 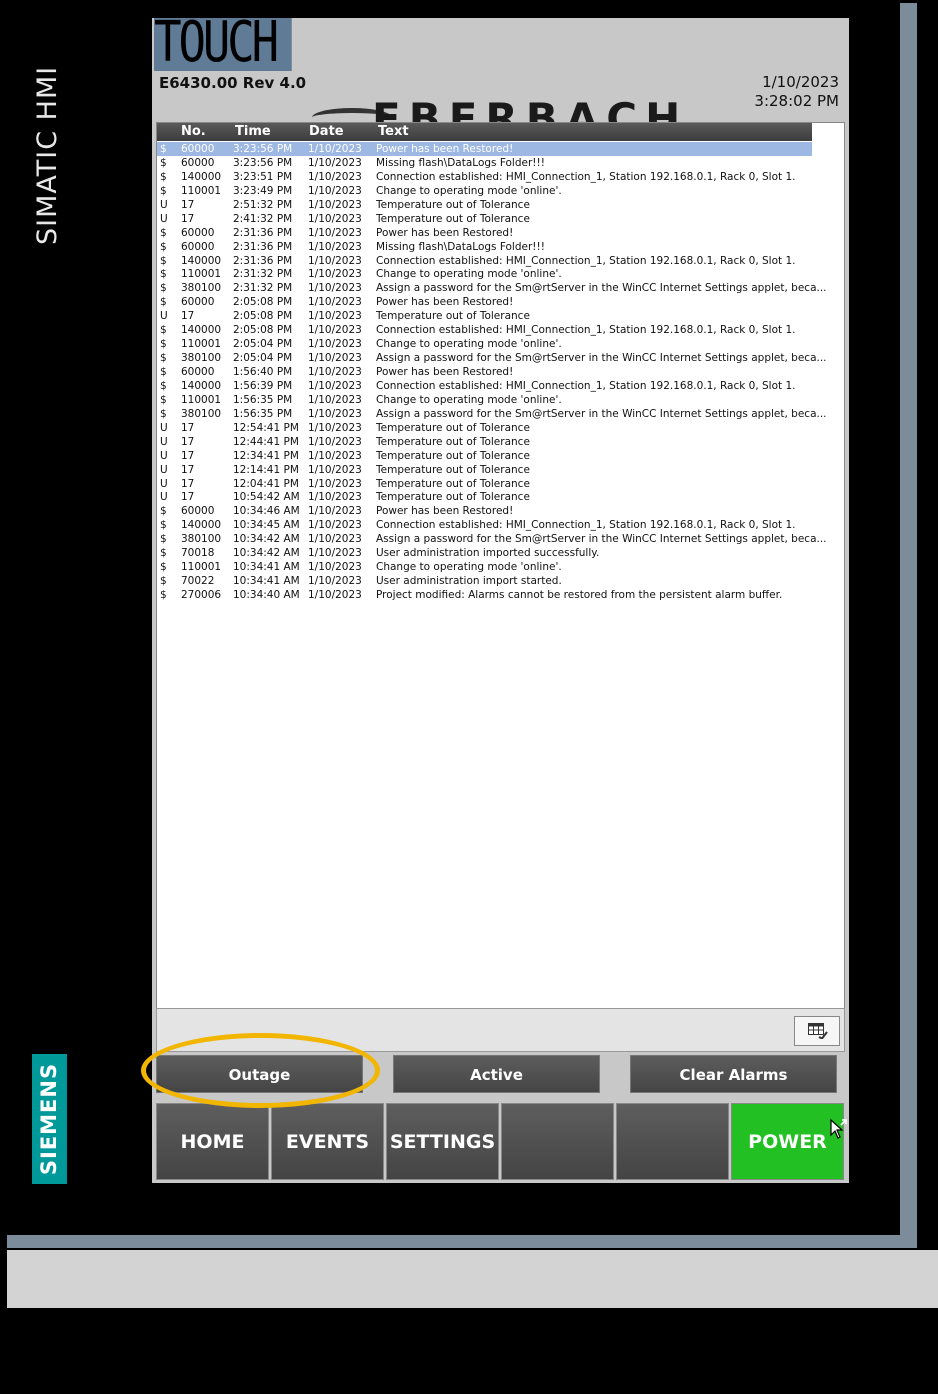 What do you see at coordinates (201, 567) in the screenshot?
I see `alarm-number: 110001` at bounding box center [201, 567].